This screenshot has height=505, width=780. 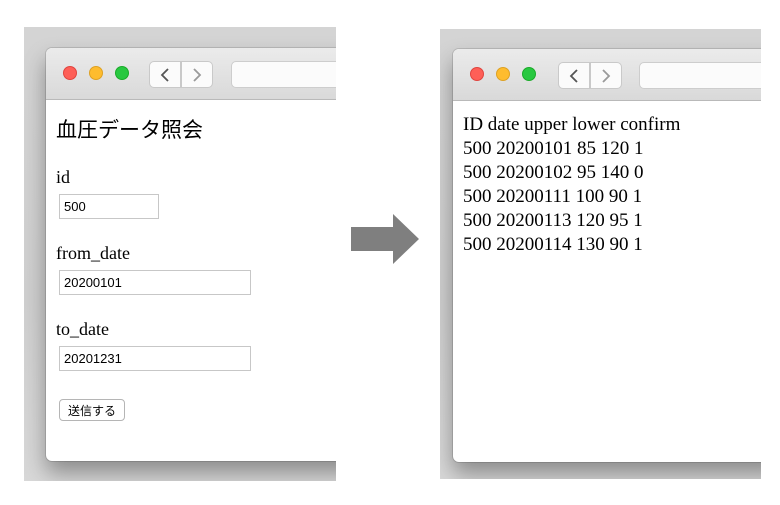 I want to click on submit-button: 送信する, so click(x=92, y=410).